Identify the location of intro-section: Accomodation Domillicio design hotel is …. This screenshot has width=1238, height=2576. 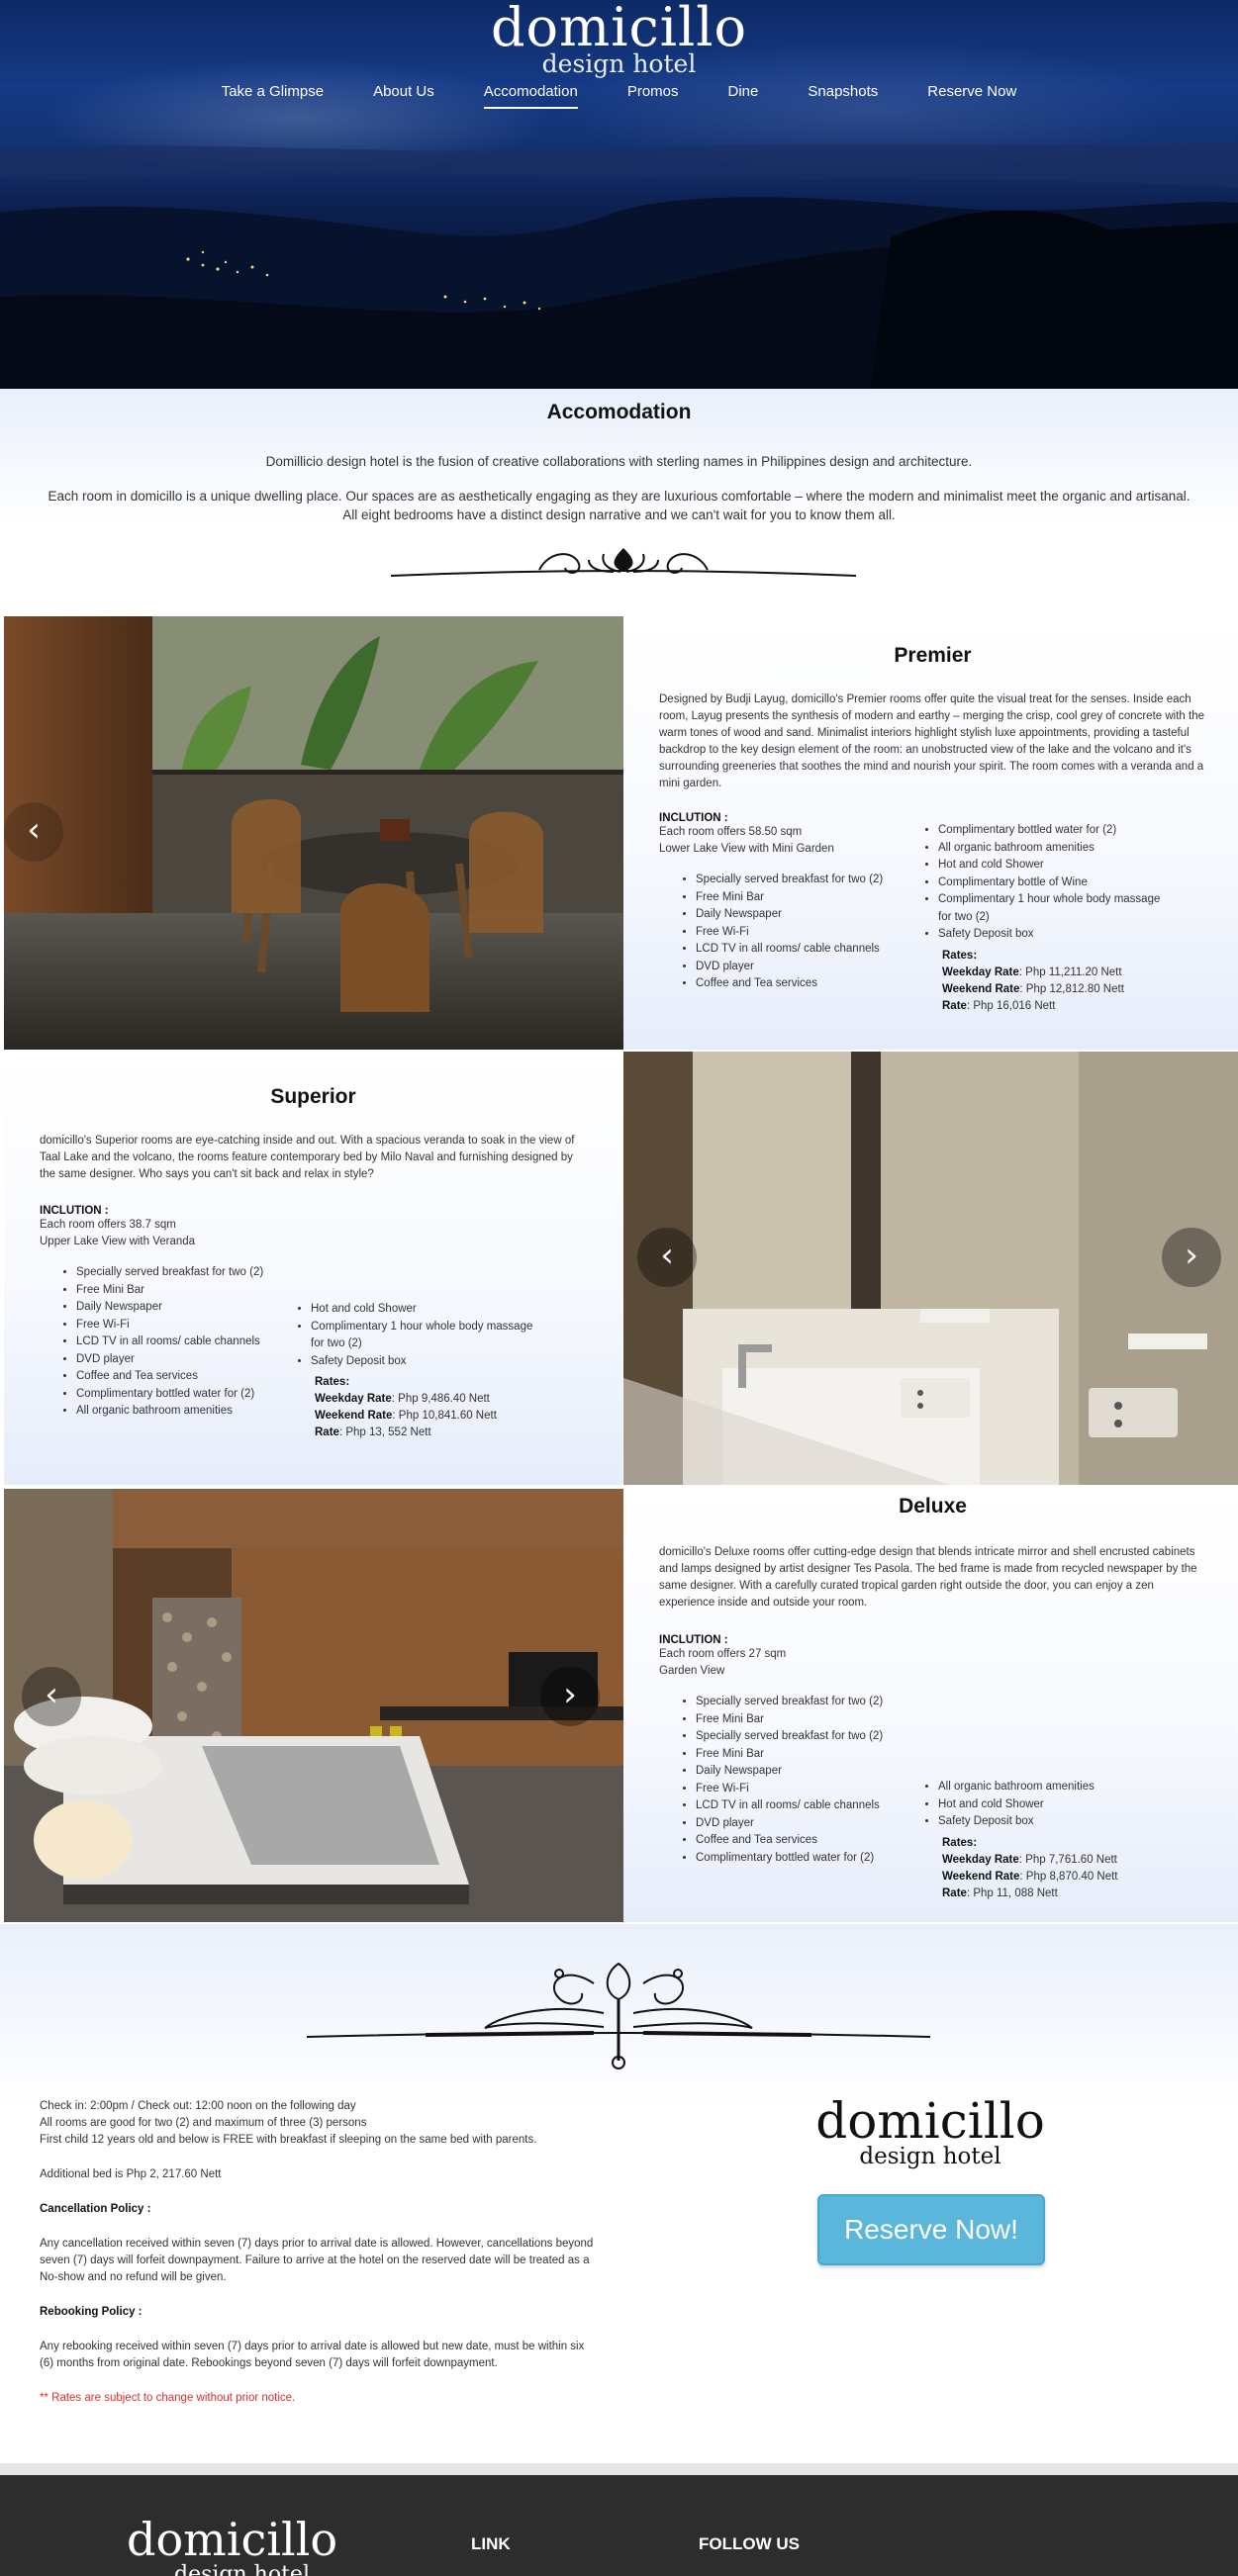
(619, 503).